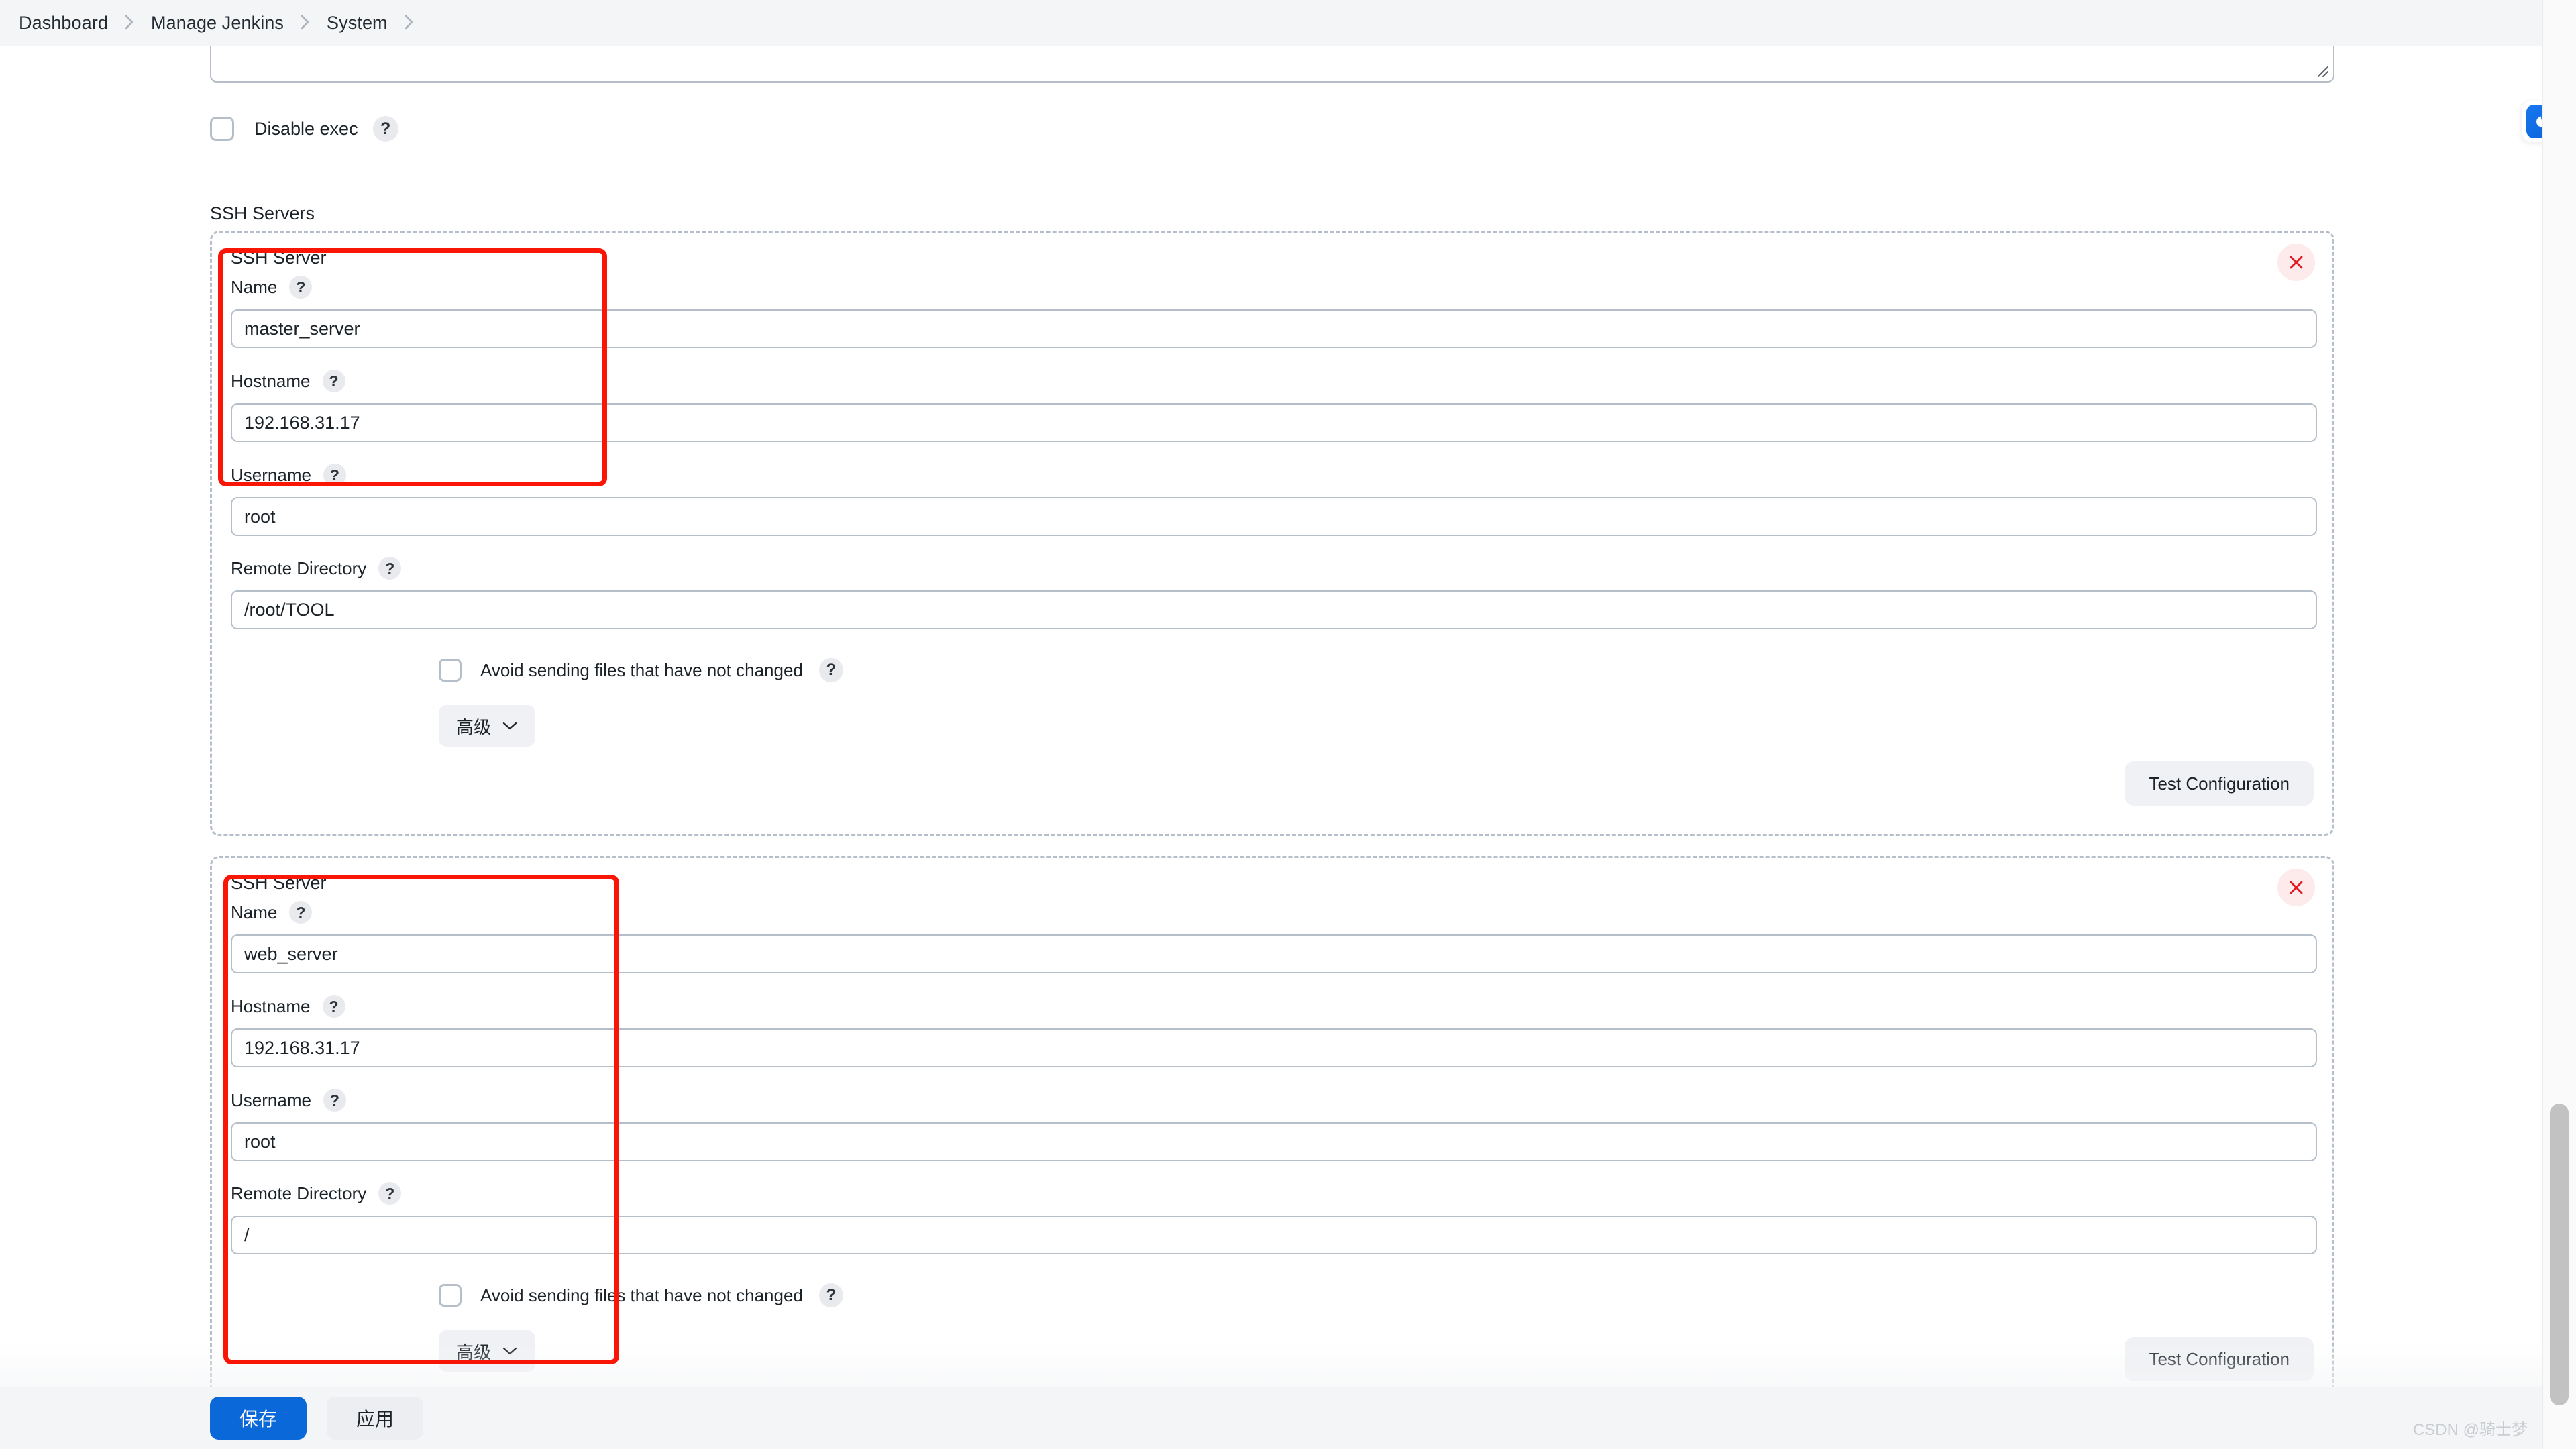 The height and width of the screenshot is (1449, 2576). Describe the element at coordinates (63, 23) in the screenshot. I see `breadcrumb-item-dashboard: Dashboard` at that location.